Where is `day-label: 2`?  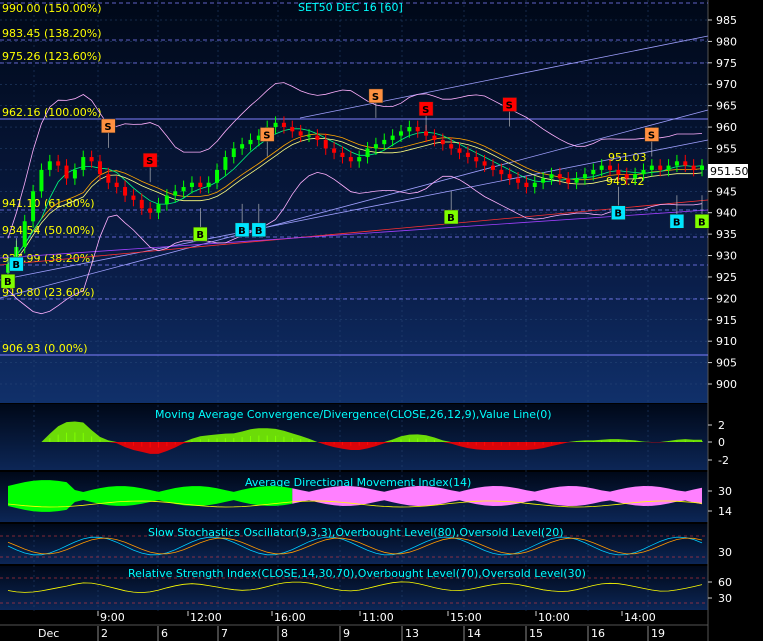 day-label: 2 is located at coordinates (104, 633).